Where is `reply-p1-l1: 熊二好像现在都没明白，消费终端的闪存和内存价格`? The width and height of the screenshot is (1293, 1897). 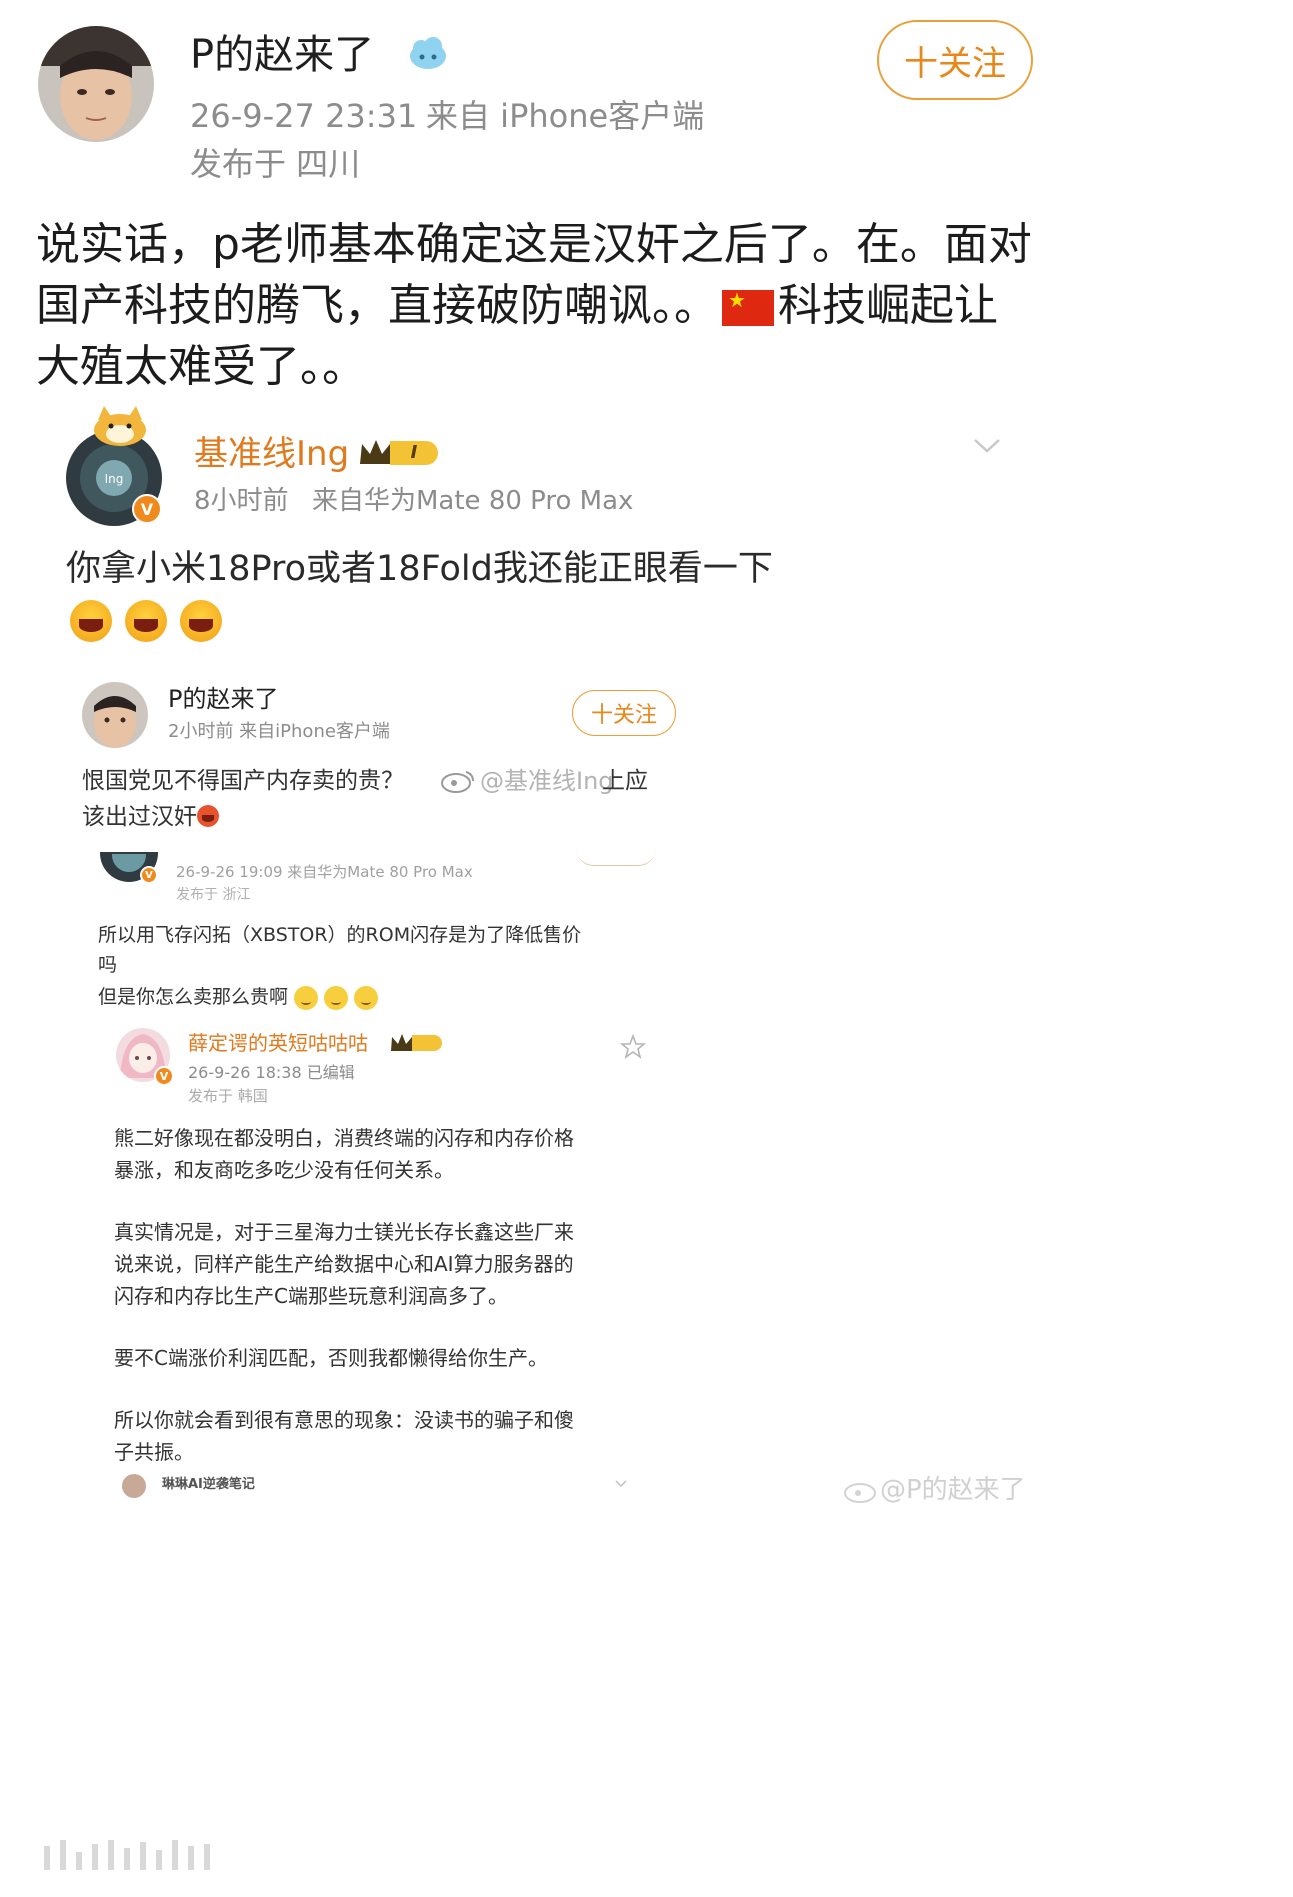
reply-p1-l1: 熊二好像现在都没明白，消费终端的闪存和内存价格 is located at coordinates (344, 1138).